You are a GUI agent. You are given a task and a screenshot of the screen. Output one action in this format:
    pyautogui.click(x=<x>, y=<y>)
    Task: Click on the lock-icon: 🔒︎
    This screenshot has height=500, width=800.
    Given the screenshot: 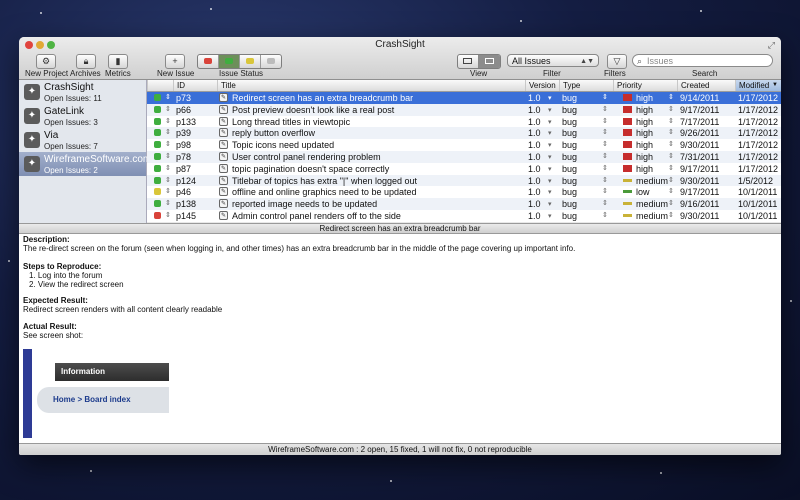 What is the action you would take?
    pyautogui.click(x=86, y=61)
    